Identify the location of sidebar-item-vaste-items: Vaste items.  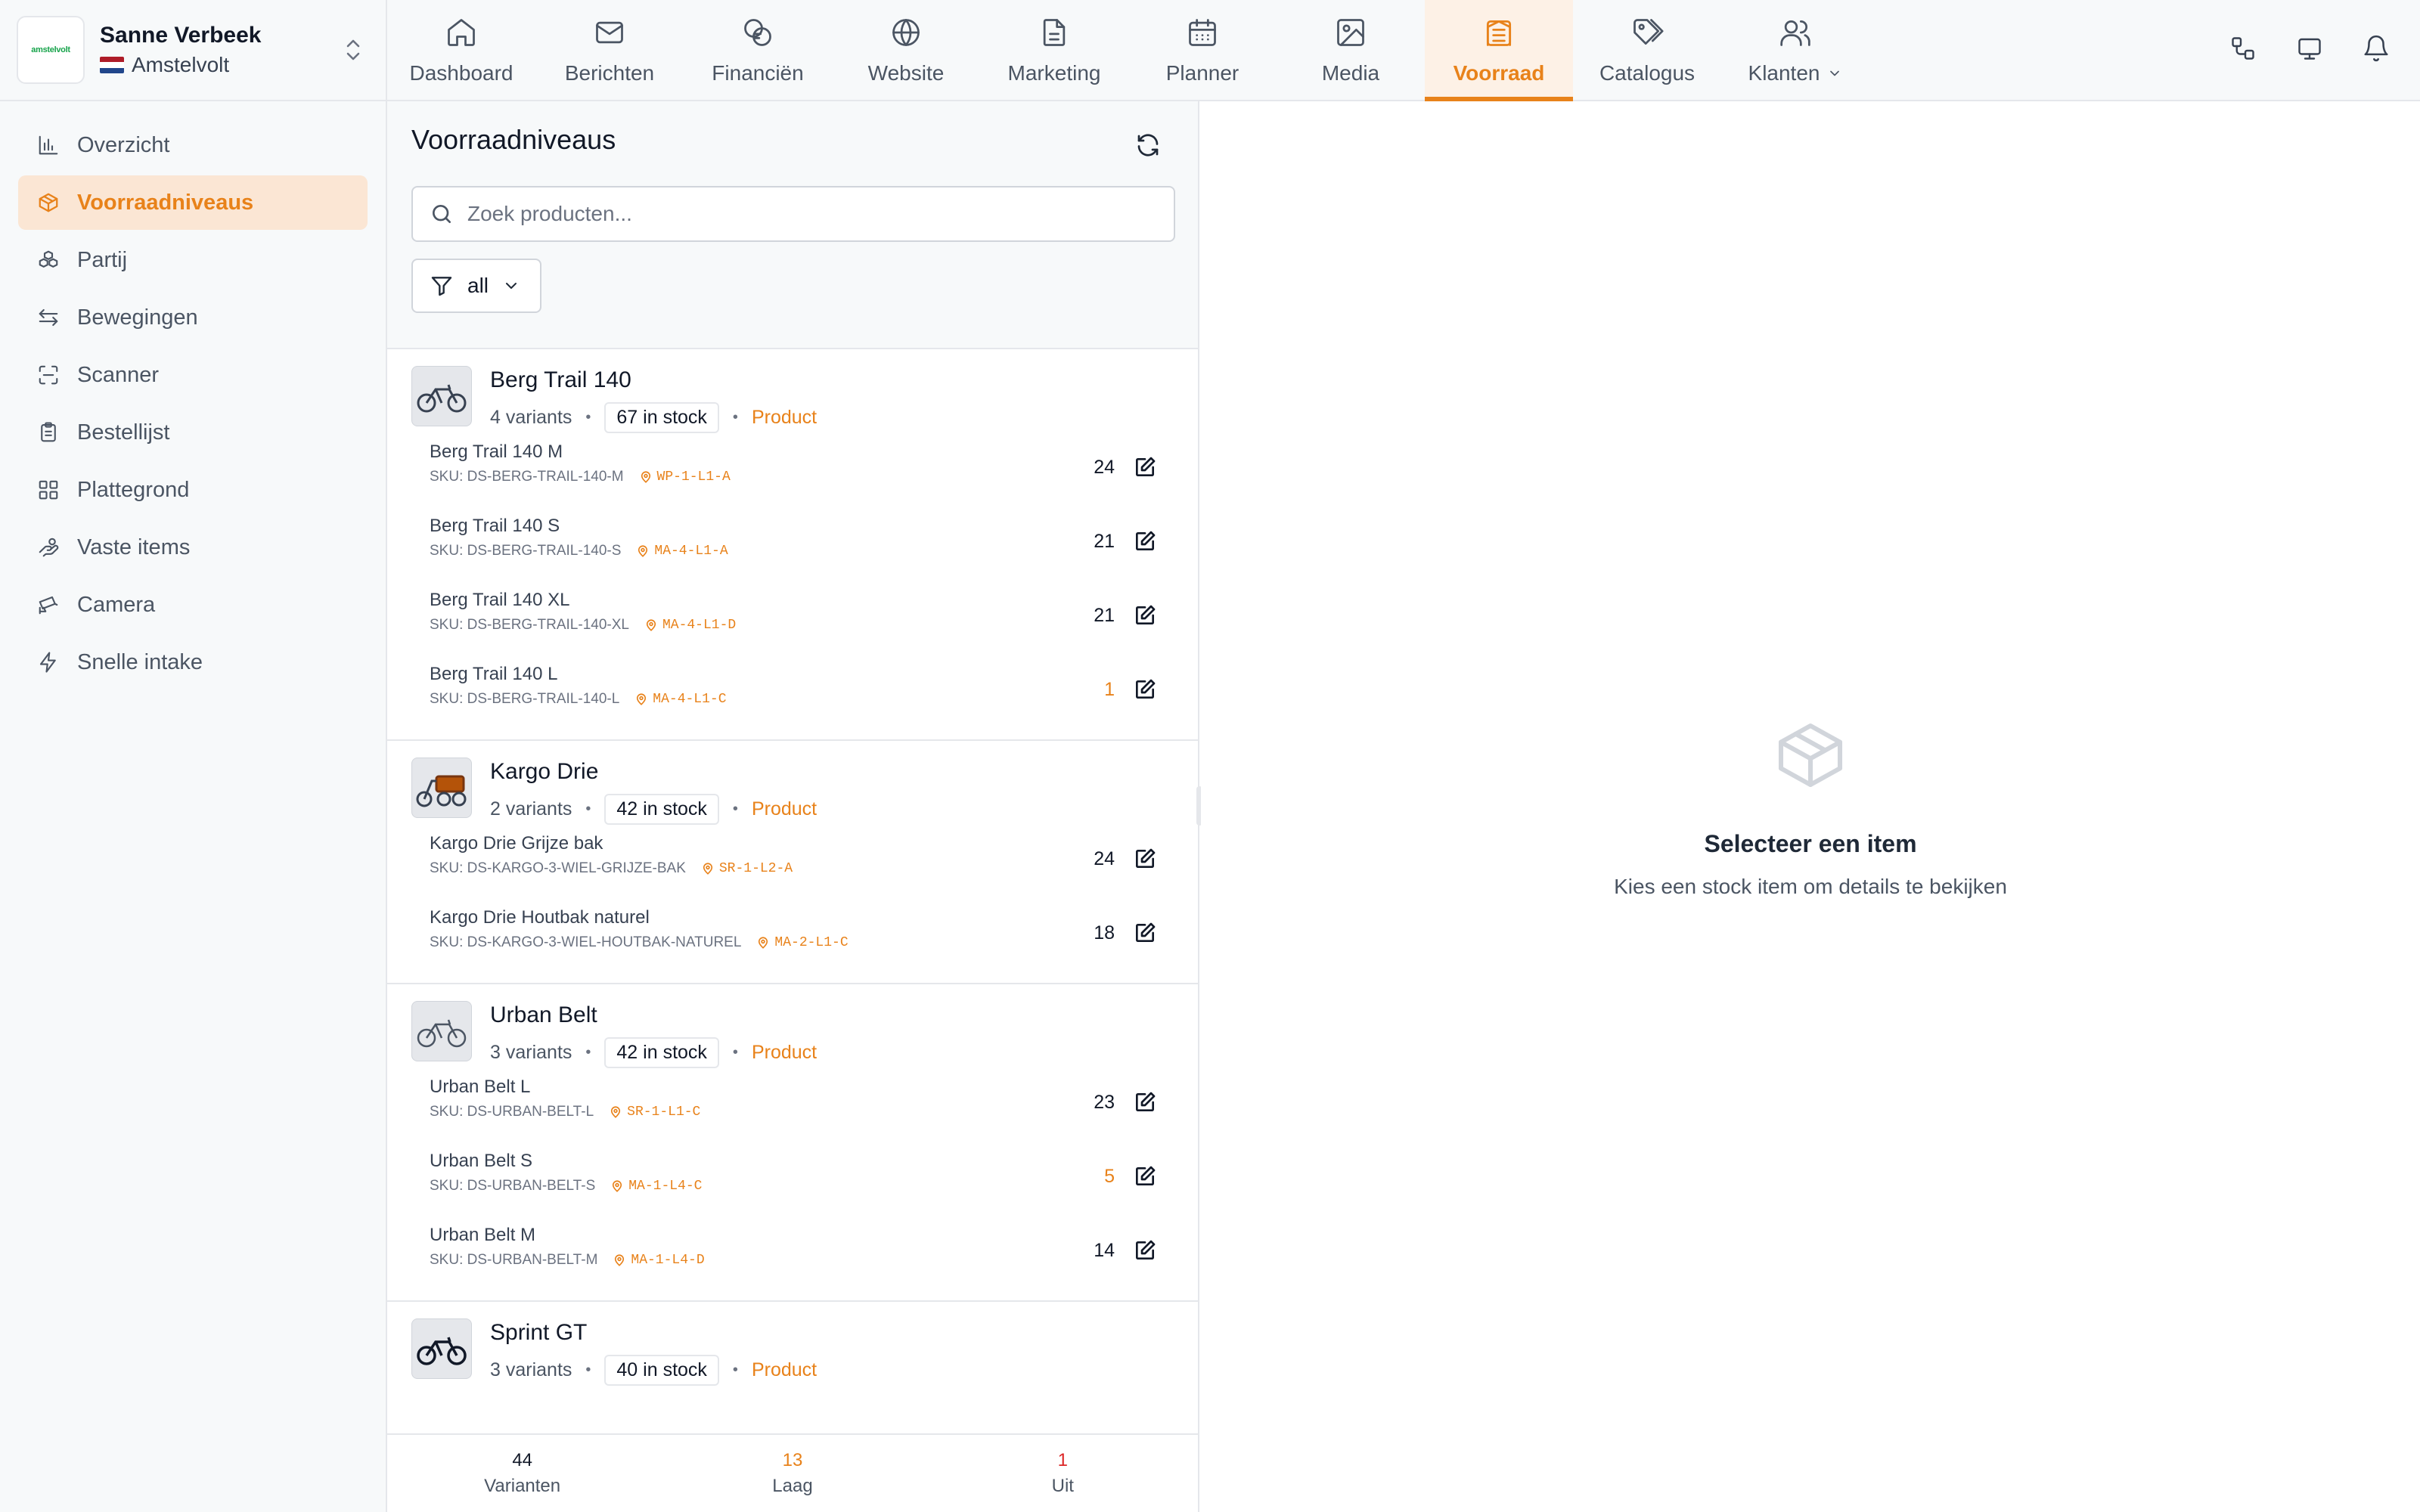
(193, 547).